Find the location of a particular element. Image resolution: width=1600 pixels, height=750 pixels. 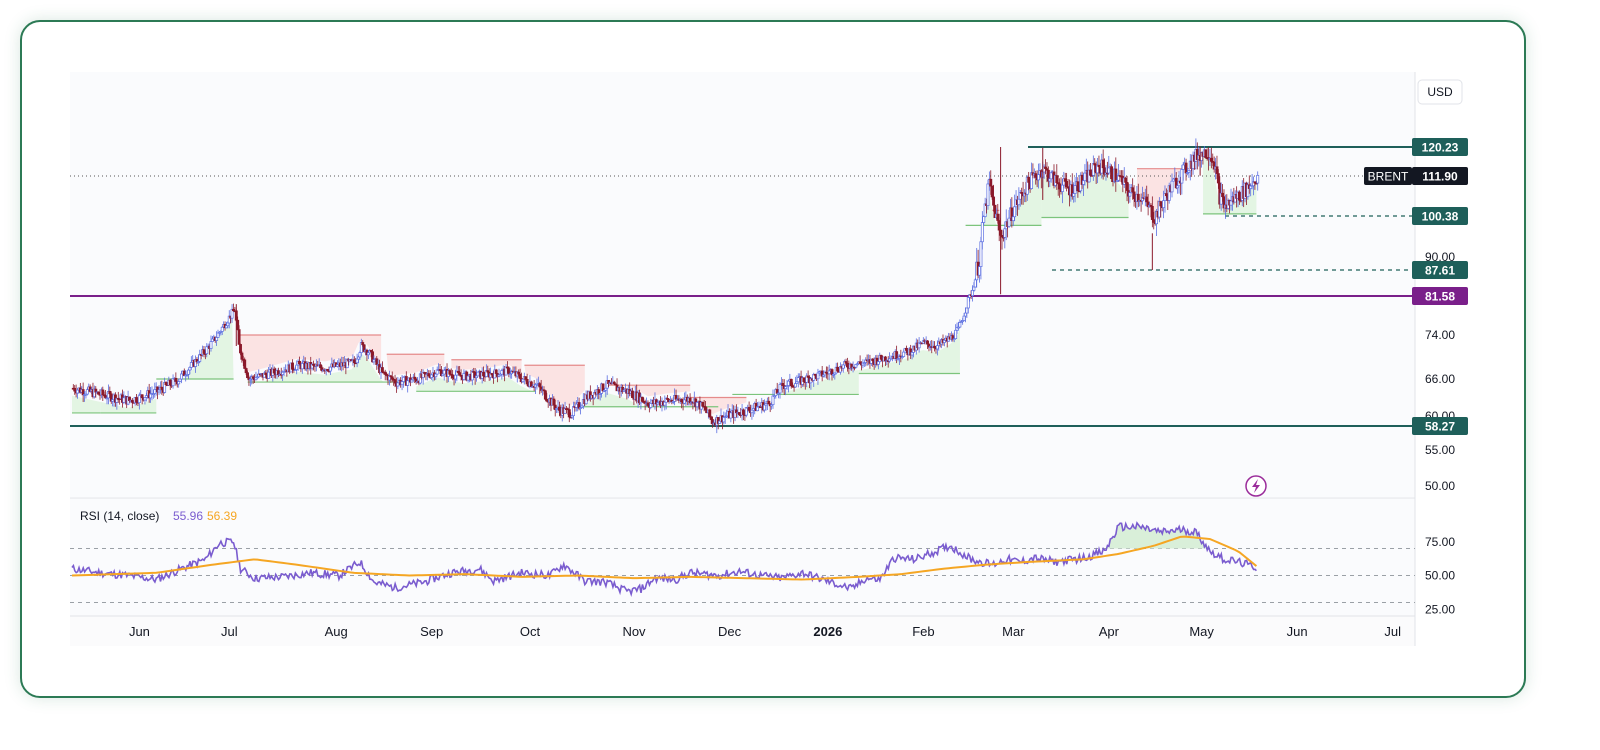

alert-button is located at coordinates (1256, 486).